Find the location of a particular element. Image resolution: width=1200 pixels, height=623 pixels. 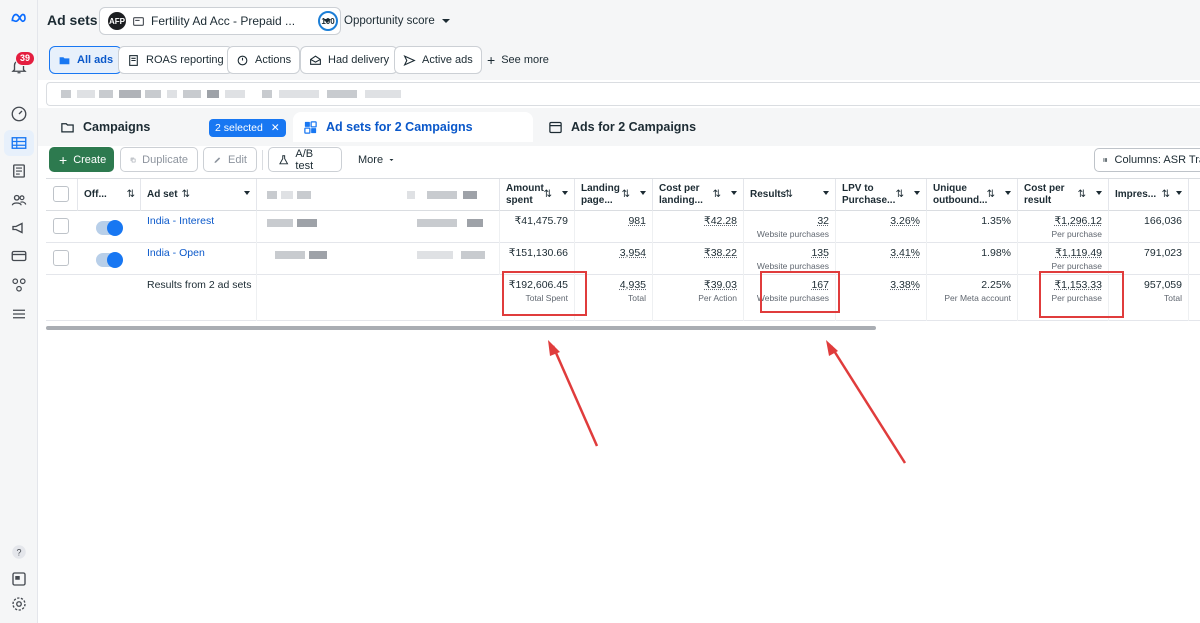

arrowhead-amount is located at coordinates (554, 348).